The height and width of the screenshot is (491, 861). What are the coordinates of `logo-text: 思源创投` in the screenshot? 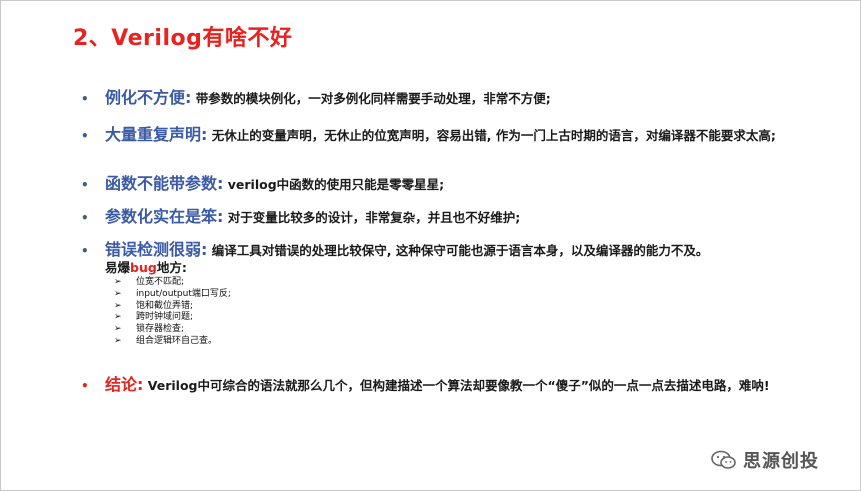 It's located at (781, 461).